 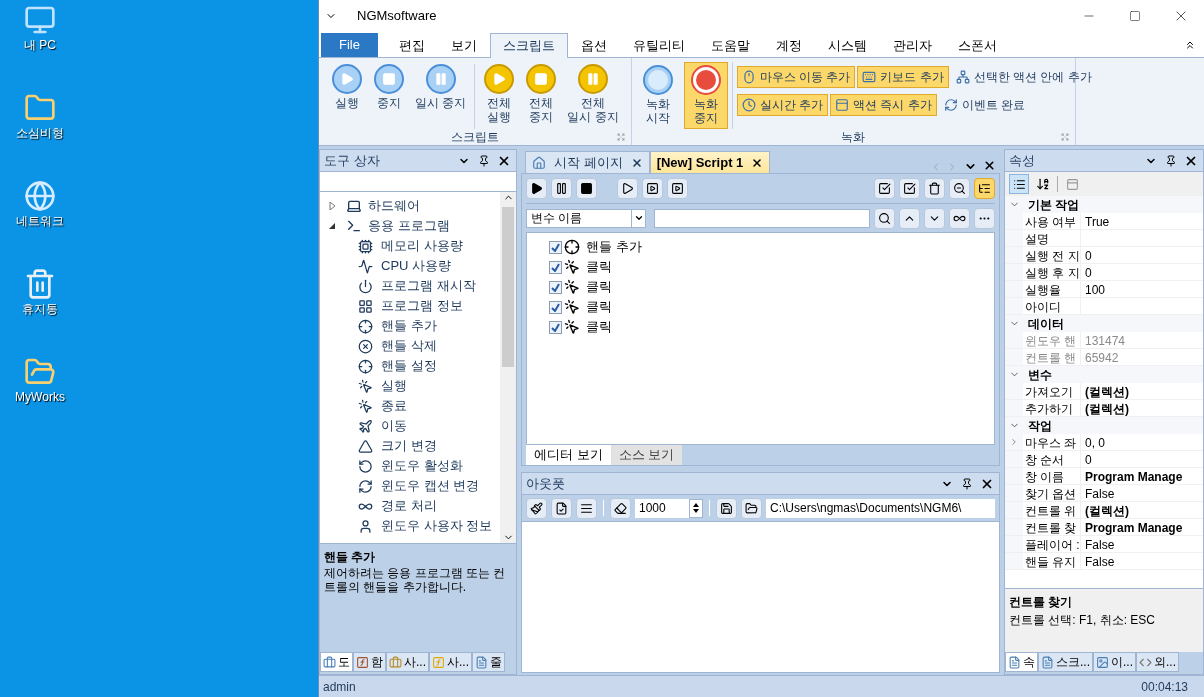 What do you see at coordinates (903, 77) in the screenshot?
I see `ribbon-button: 키보드 추가` at bounding box center [903, 77].